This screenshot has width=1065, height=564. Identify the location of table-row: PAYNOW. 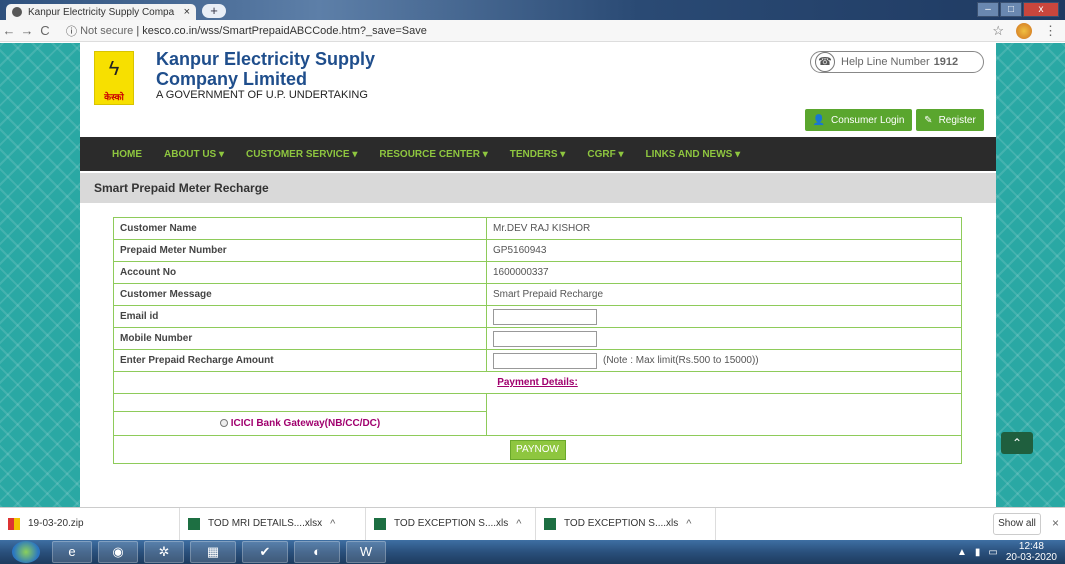
(537, 449).